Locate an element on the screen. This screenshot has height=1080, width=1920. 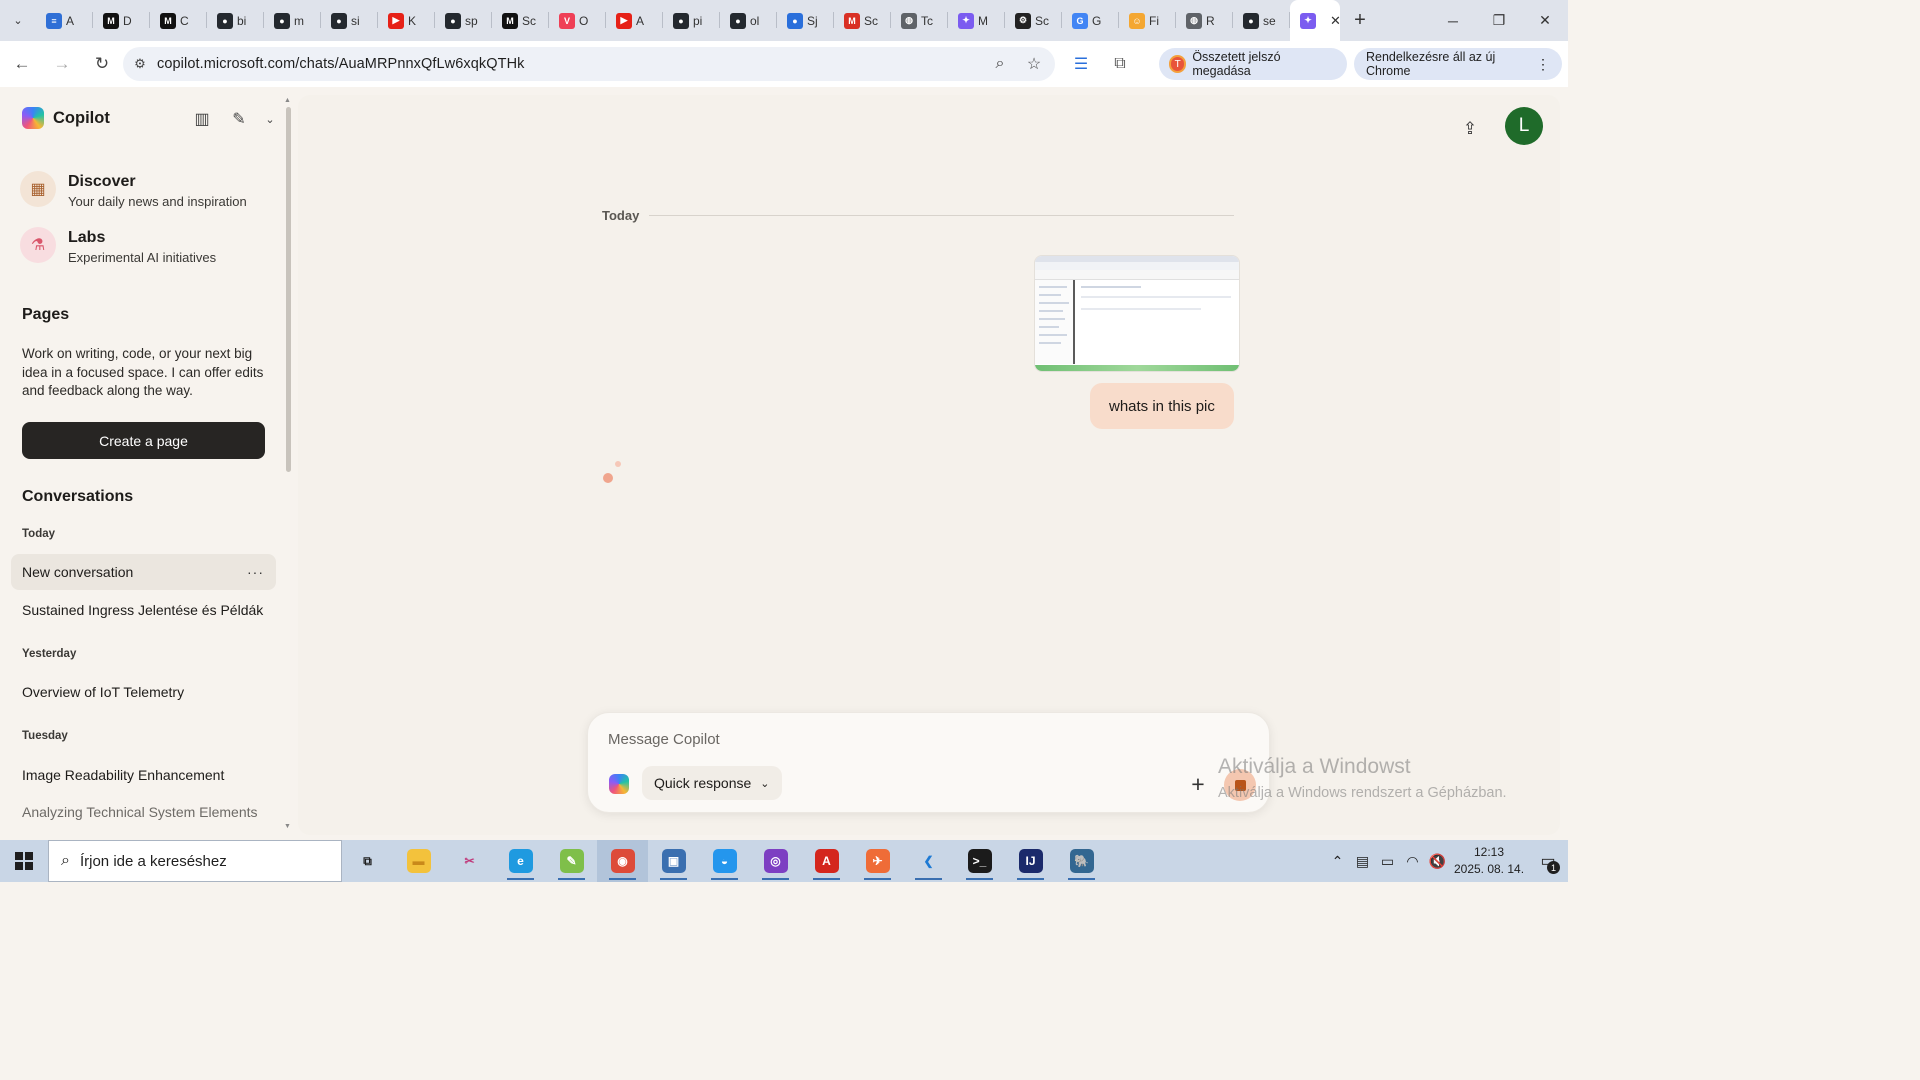
taskbar-app: ✎ is located at coordinates (571, 861).